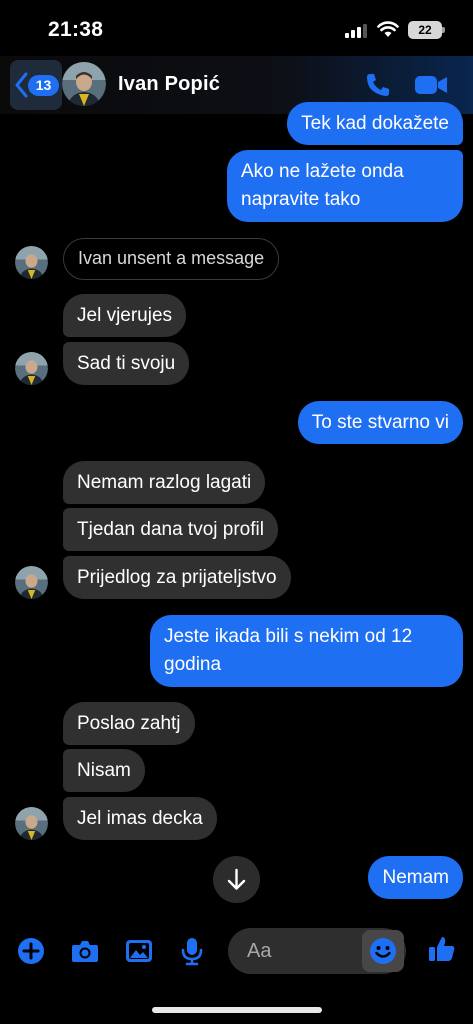  I want to click on incoming-message: Tjedan dana tvoj profil, so click(170, 529).